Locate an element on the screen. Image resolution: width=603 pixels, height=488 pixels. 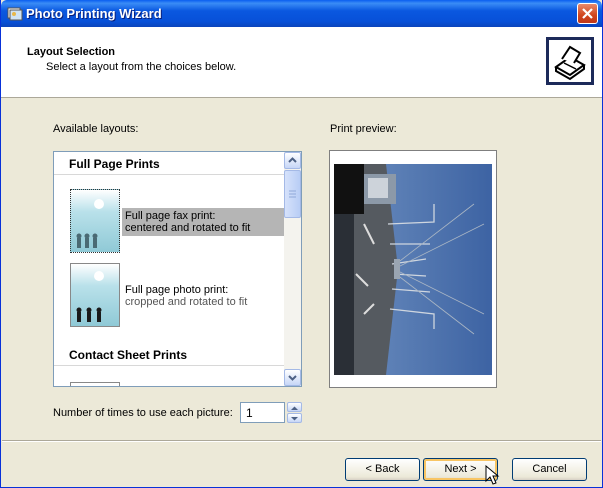
copies-label: Number of times to use each picture: is located at coordinates (143, 413).